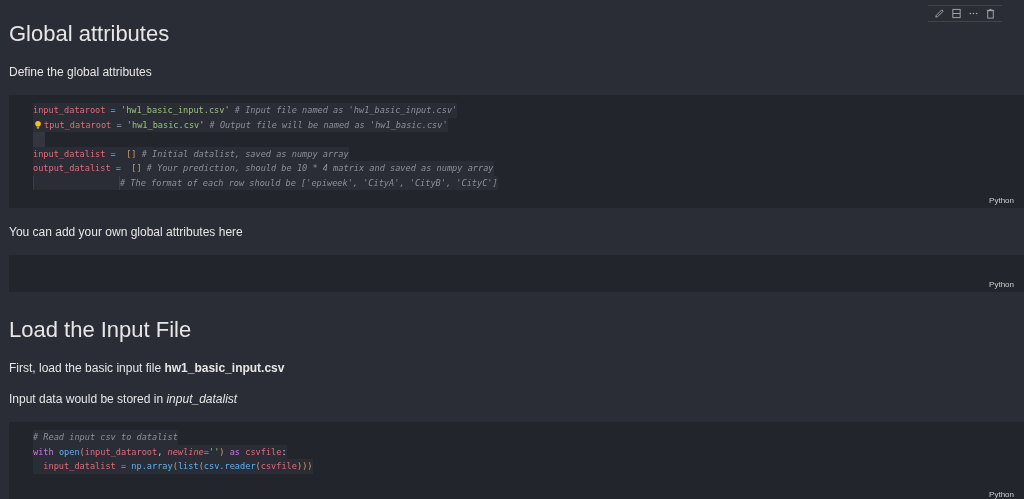  Describe the element at coordinates (214, 452) in the screenshot. I see `code-token: ''` at that location.